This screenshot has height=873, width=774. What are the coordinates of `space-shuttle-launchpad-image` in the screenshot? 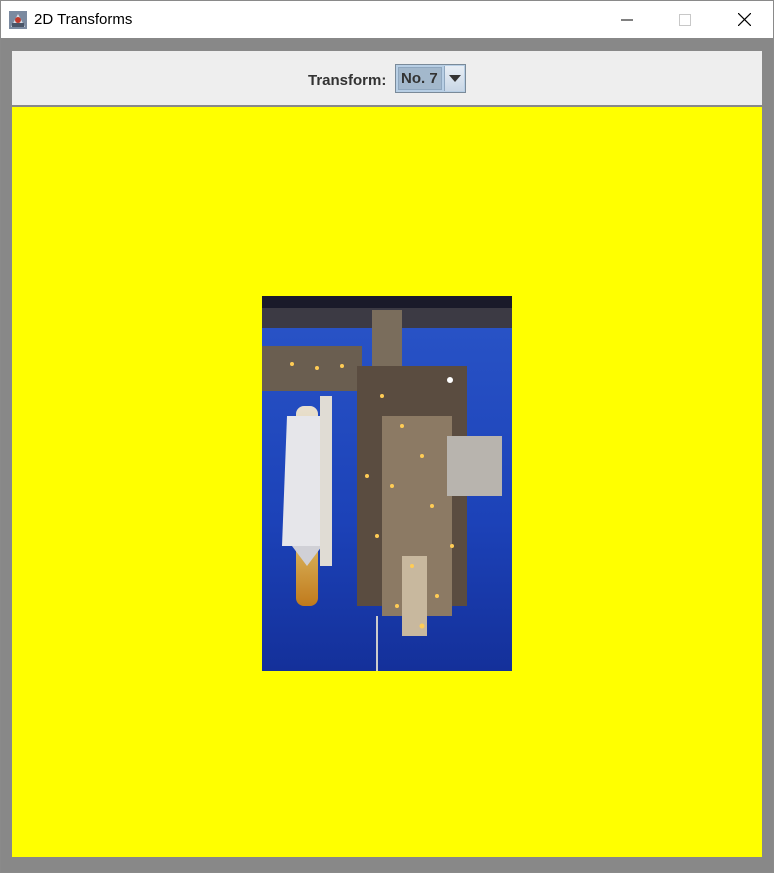 It's located at (387, 483).